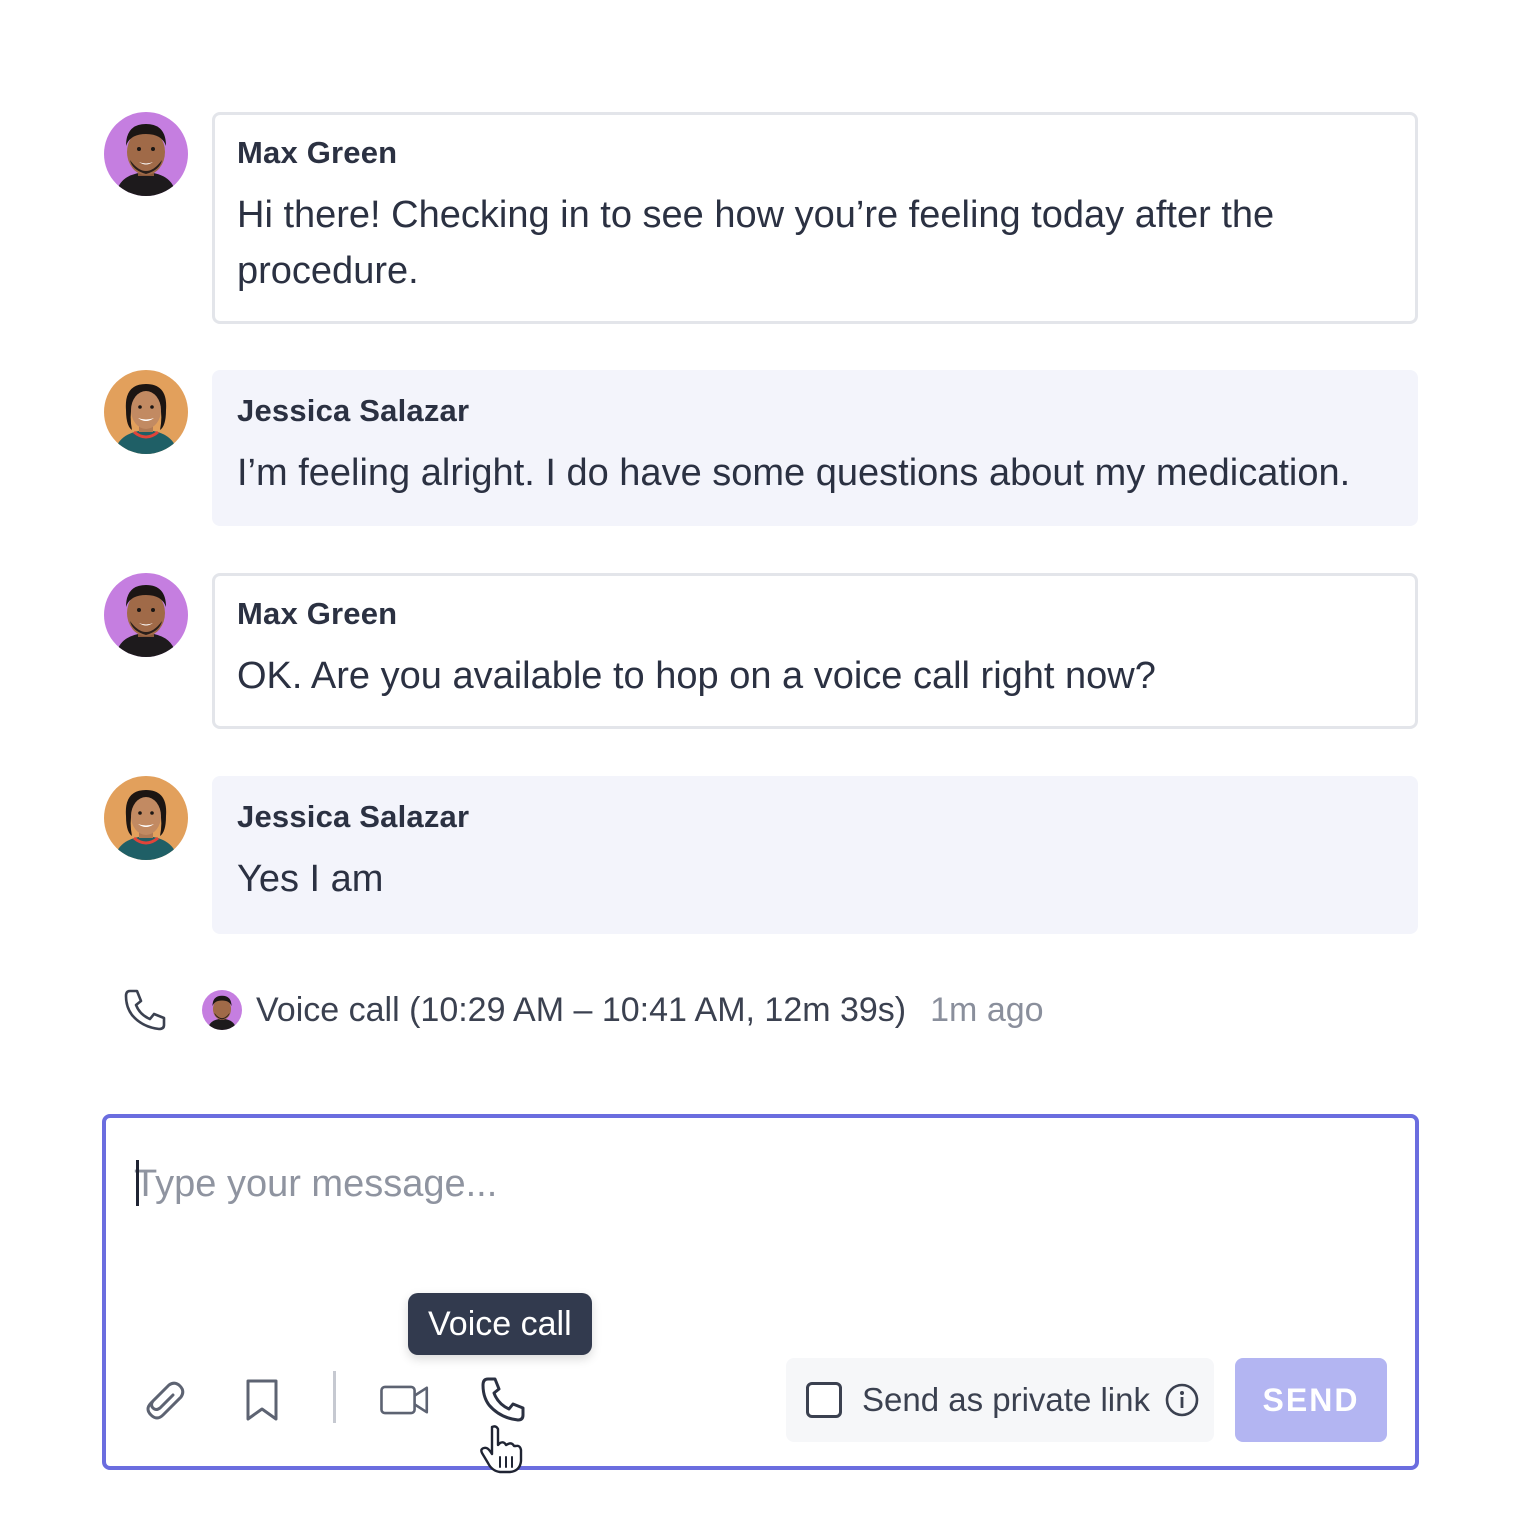 The height and width of the screenshot is (1536, 1536). I want to click on bookmark-button, so click(262, 1400).